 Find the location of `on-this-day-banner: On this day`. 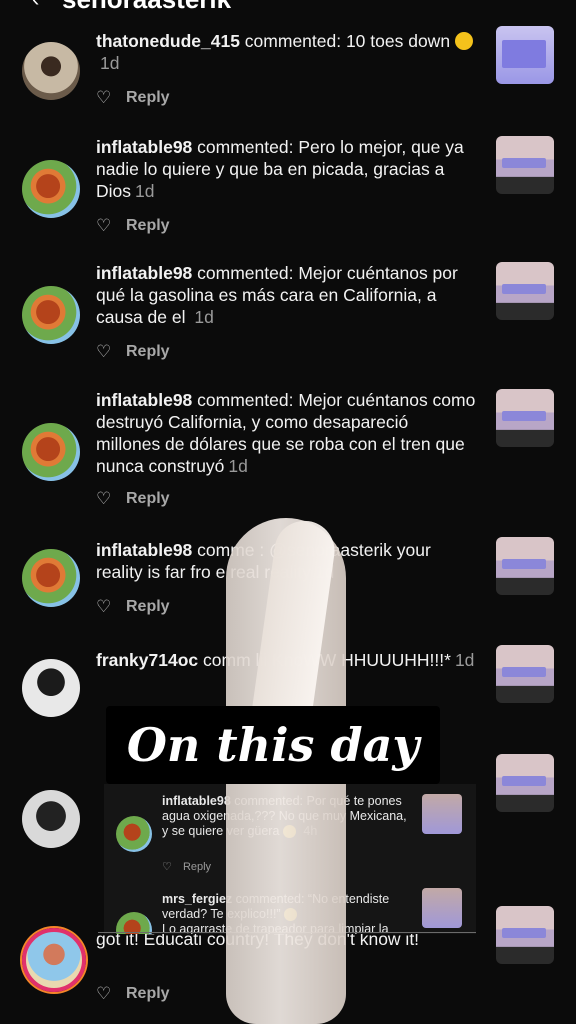

on-this-day-banner: On this day is located at coordinates (273, 745).